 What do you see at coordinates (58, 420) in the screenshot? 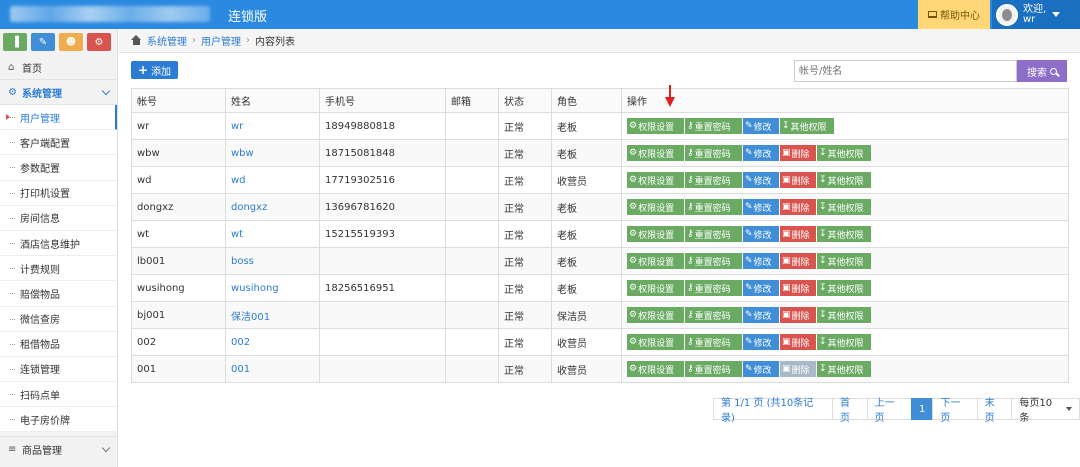
I see `sidebar-item-price-board: 电子房价牌` at bounding box center [58, 420].